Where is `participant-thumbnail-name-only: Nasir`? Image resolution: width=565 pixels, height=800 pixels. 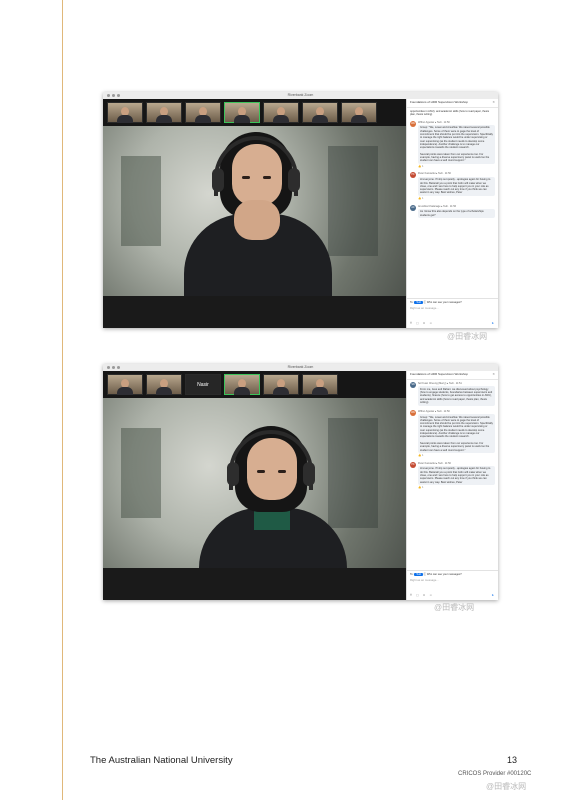
participant-thumbnail-name-only: Nasir is located at coordinates (203, 384).